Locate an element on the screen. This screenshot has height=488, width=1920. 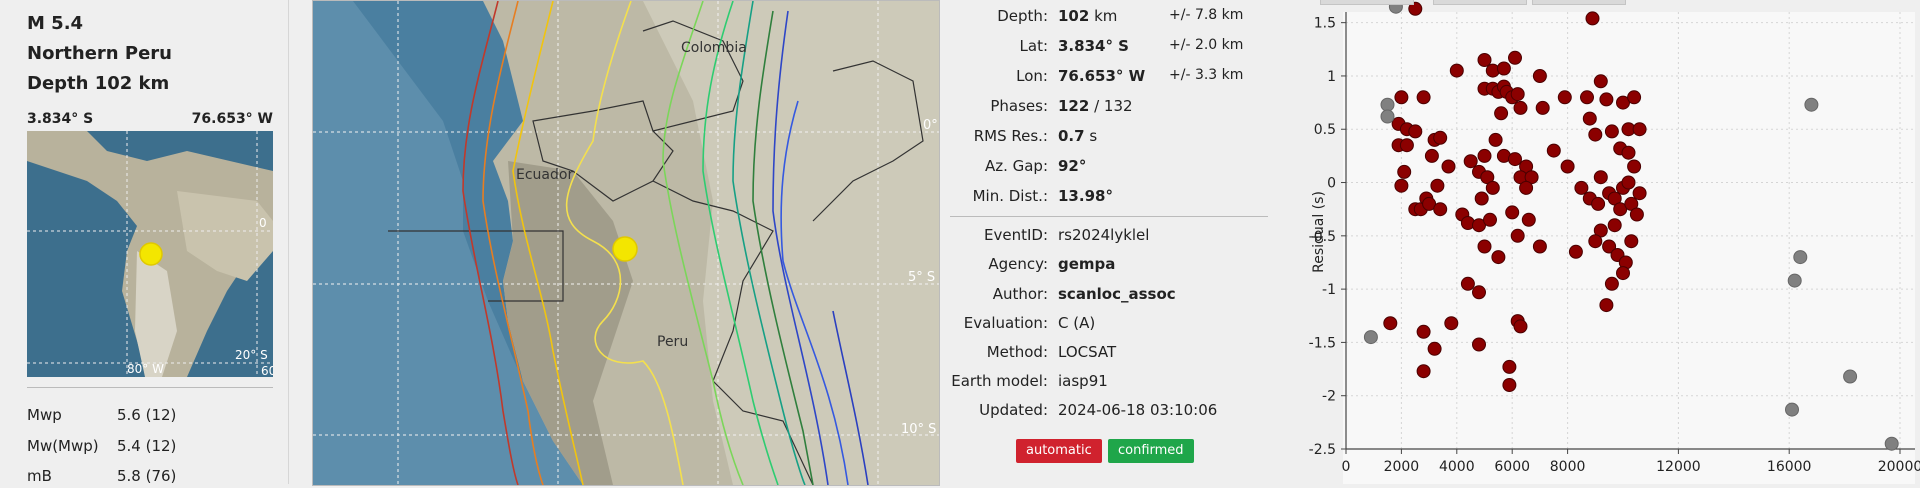
y-tick-label: 1 is located at coordinates (1331, 77).